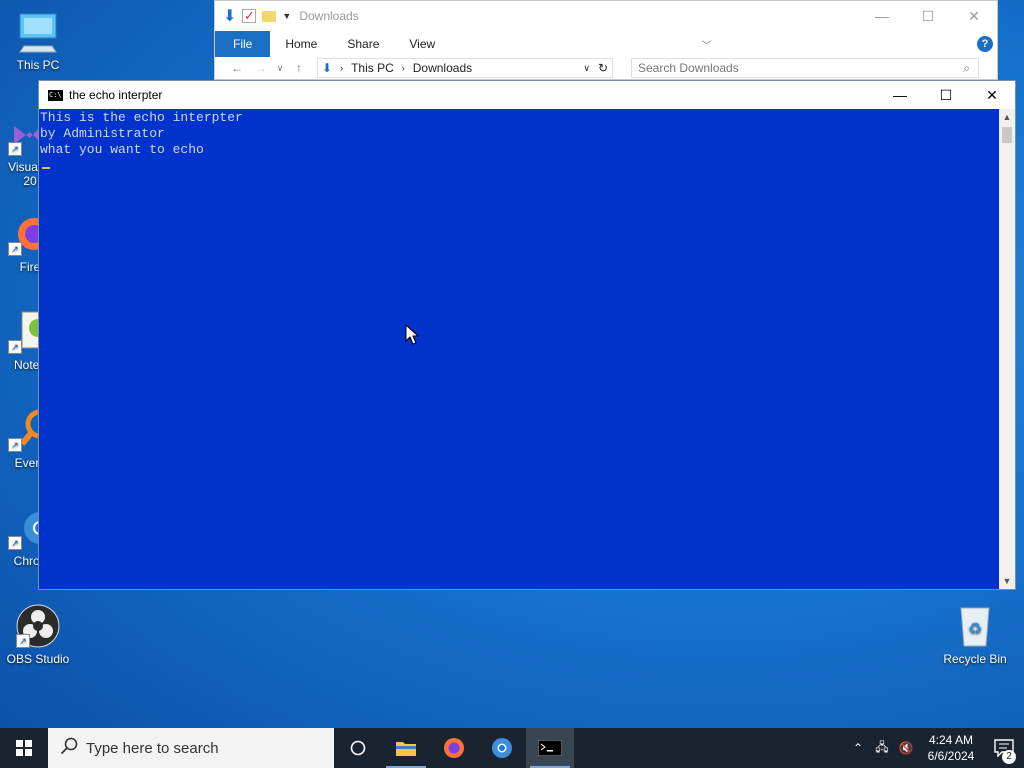 This screenshot has width=1024, height=768. What do you see at coordinates (412, 337) in the screenshot?
I see `mouse-pointer-icon` at bounding box center [412, 337].